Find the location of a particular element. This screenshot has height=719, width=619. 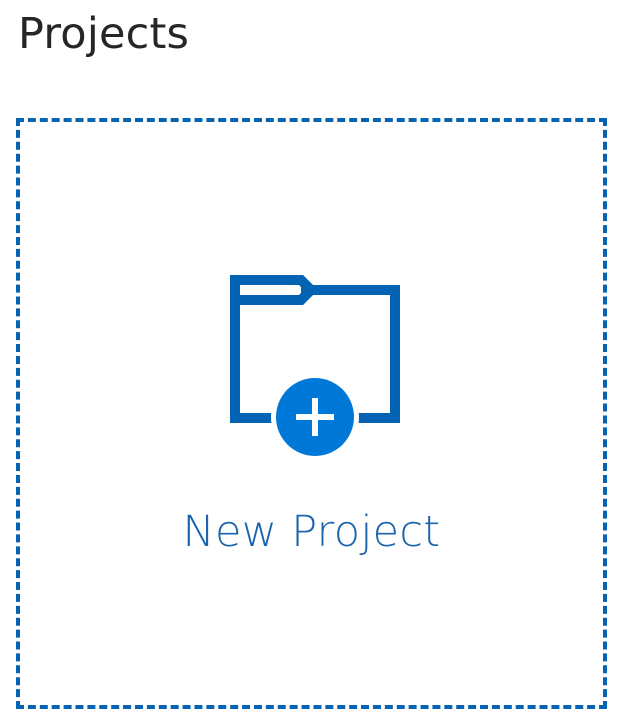

page-title: Projects is located at coordinates (104, 34).